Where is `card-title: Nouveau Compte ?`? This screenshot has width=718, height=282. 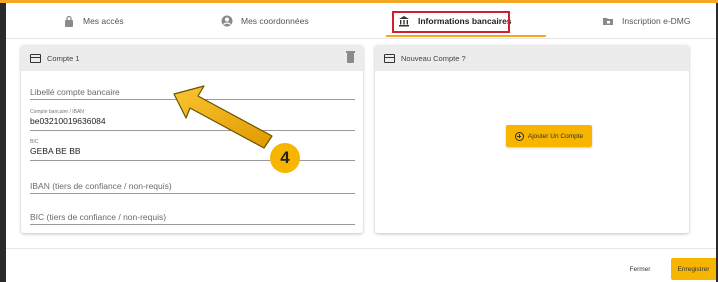 card-title: Nouveau Compte ? is located at coordinates (433, 58).